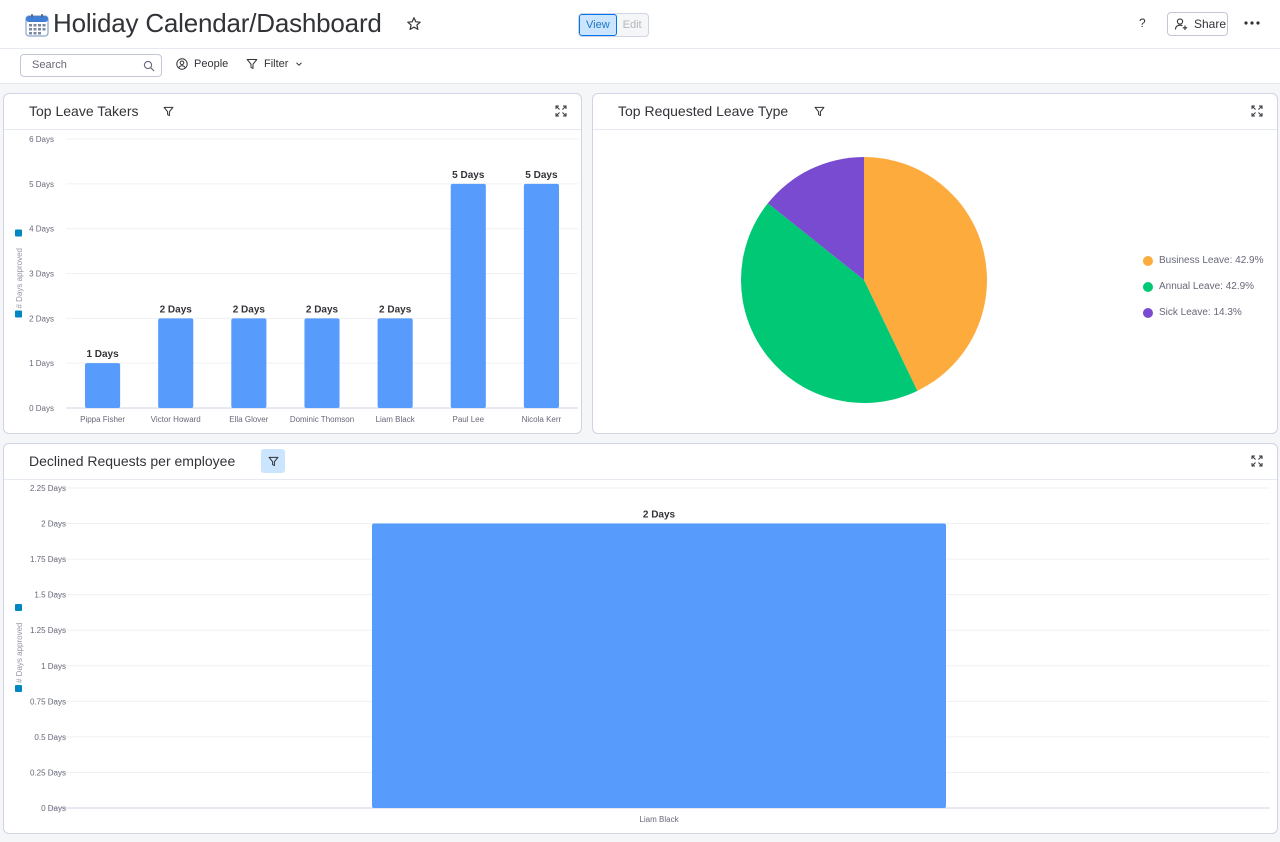  What do you see at coordinates (41, 139) in the screenshot?
I see `y-tick-label: 6 Days` at bounding box center [41, 139].